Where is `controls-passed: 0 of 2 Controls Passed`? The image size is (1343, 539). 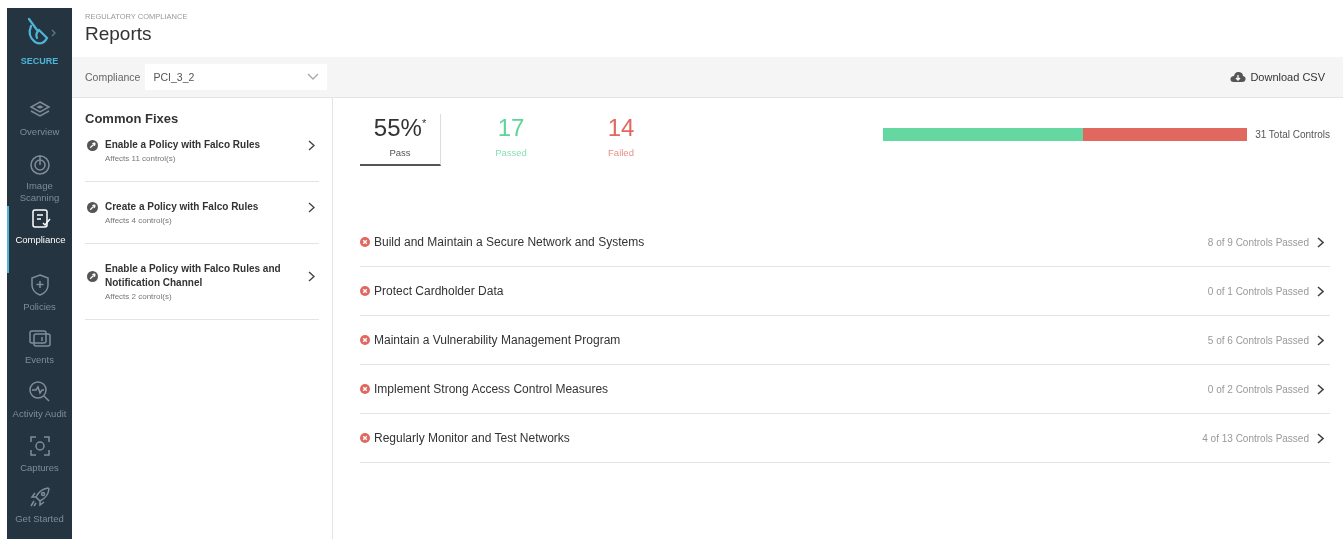
controls-passed: 0 of 2 Controls Passed is located at coordinates (1258, 389).